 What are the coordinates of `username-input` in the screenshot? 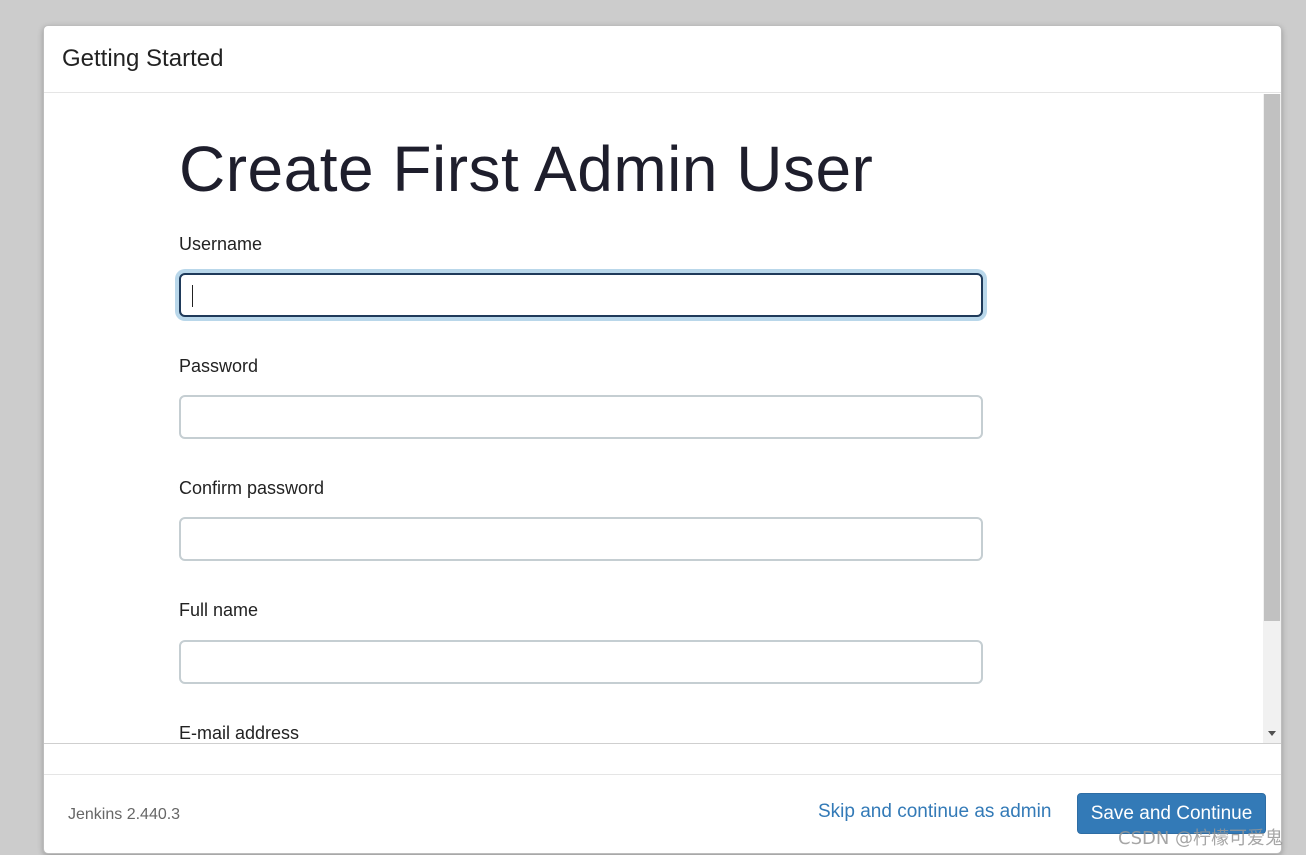 It's located at (581, 295).